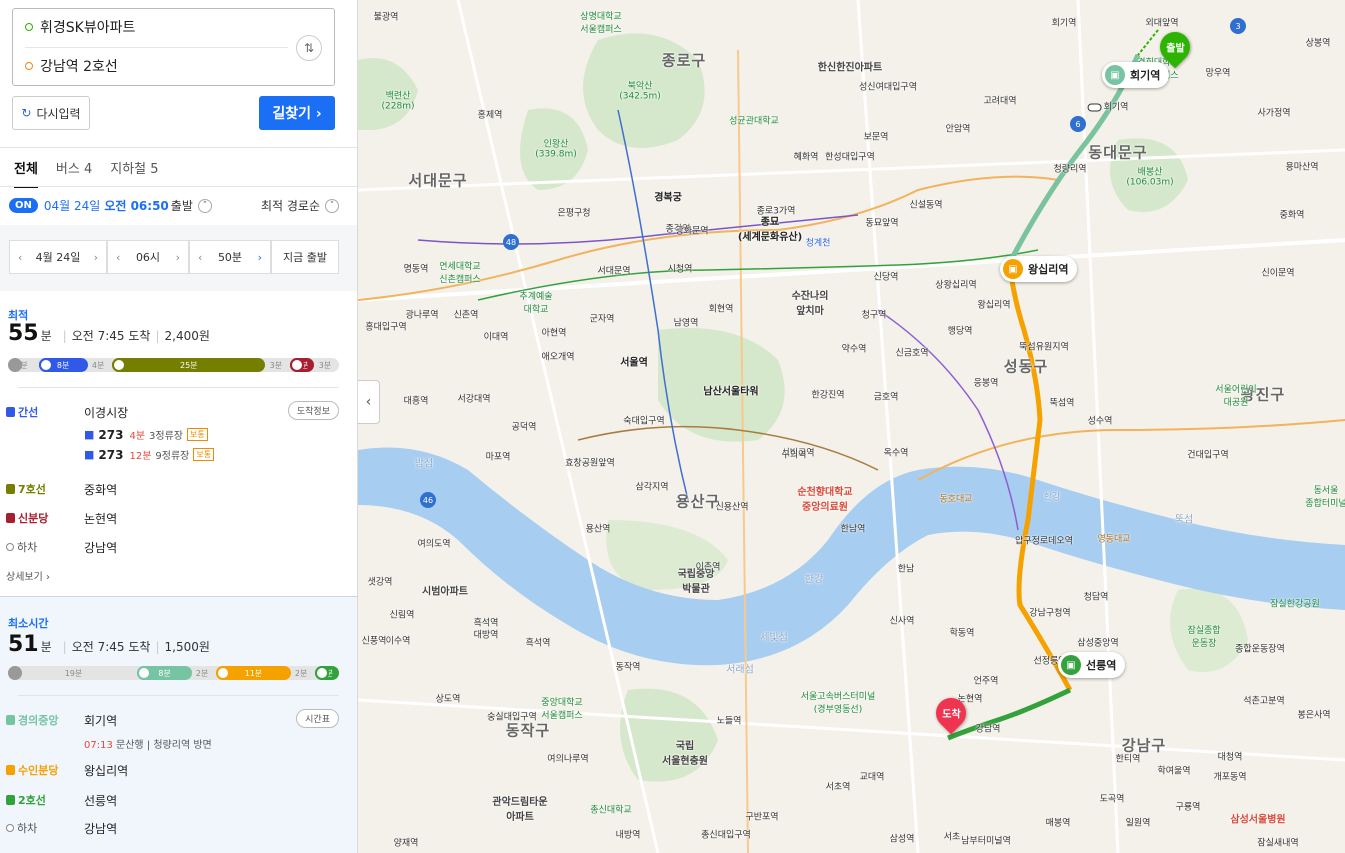 The image size is (1345, 853). I want to click on station-label: 남부터미널역, so click(986, 840).